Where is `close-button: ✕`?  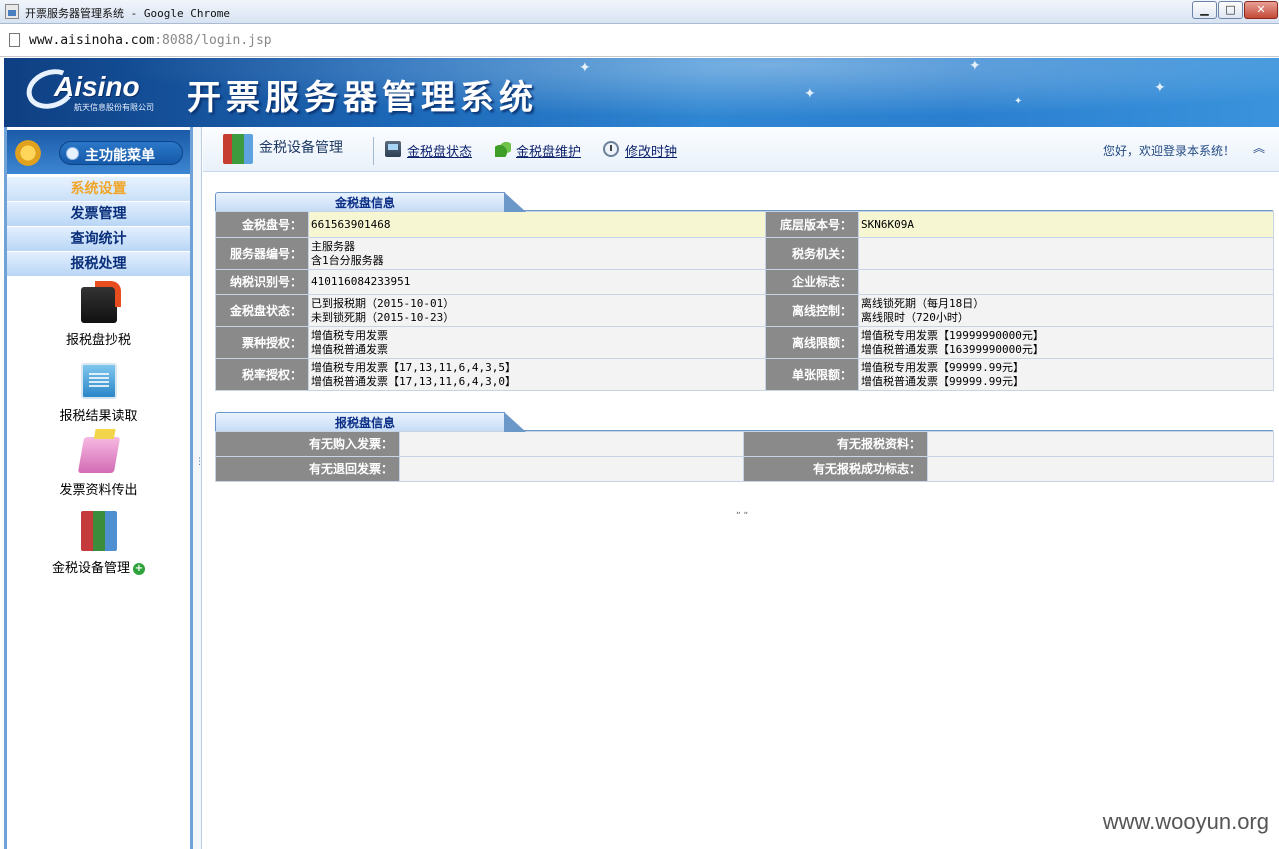
close-button: ✕ is located at coordinates (1261, 10).